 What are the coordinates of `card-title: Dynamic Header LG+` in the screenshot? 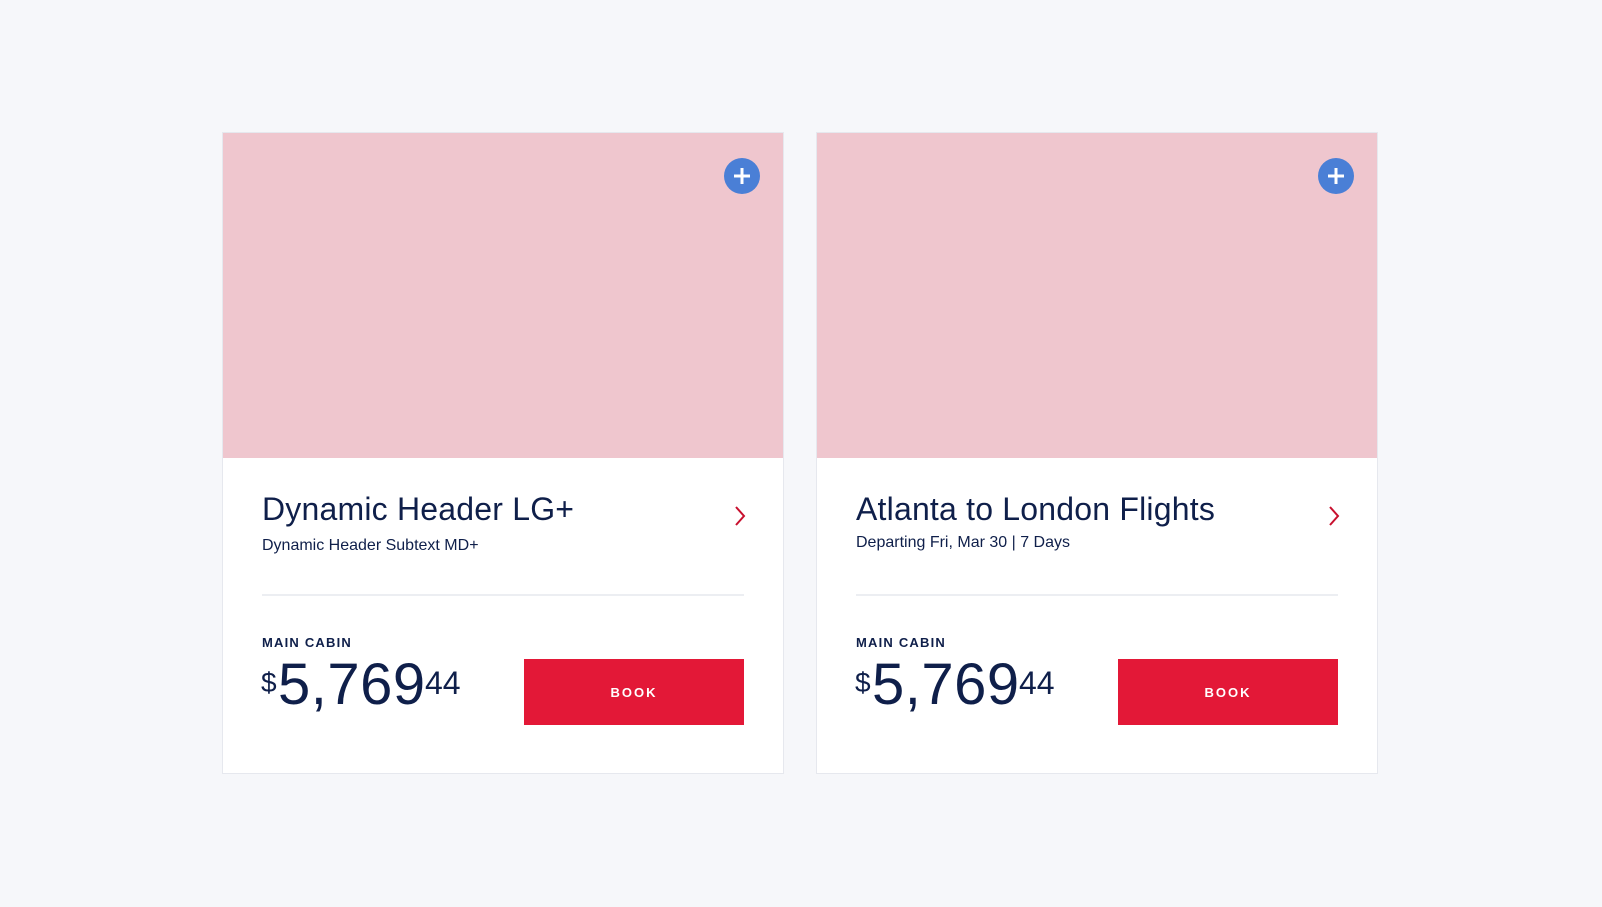 It's located at (418, 509).